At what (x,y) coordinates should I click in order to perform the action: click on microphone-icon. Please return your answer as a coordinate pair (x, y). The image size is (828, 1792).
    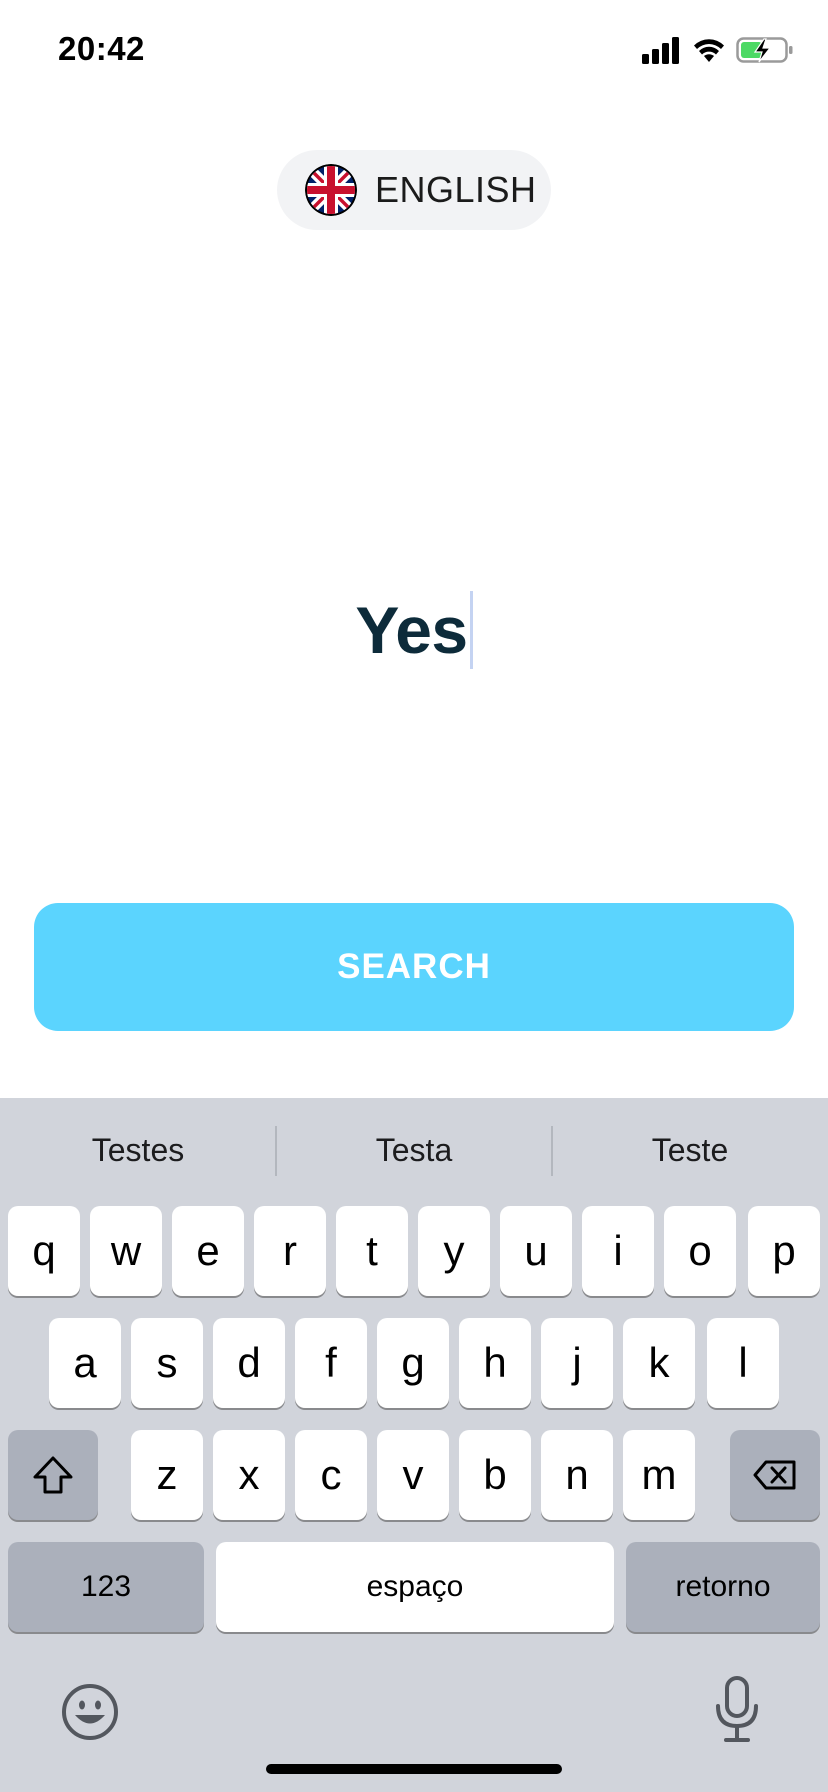
    Looking at the image, I should click on (737, 1710).